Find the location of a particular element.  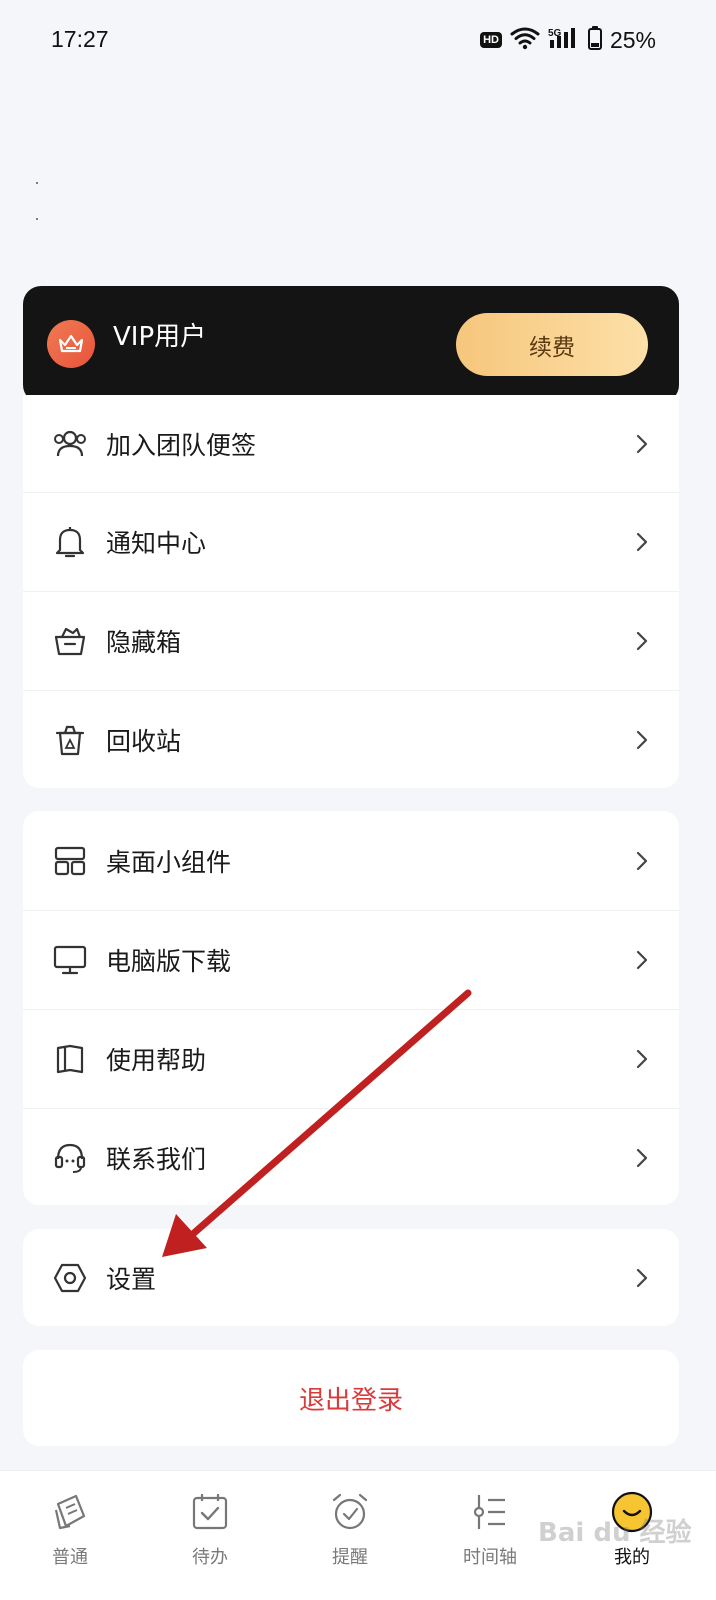

gear-icon is located at coordinates (70, 1278).